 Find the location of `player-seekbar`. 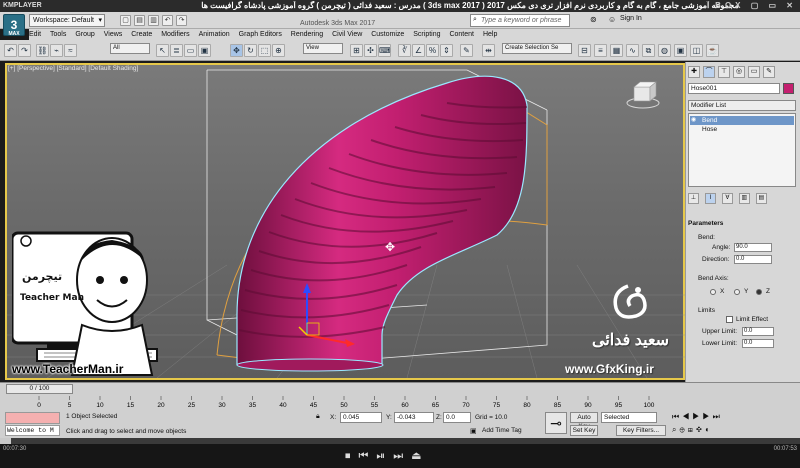

player-seekbar is located at coordinates (400, 441).